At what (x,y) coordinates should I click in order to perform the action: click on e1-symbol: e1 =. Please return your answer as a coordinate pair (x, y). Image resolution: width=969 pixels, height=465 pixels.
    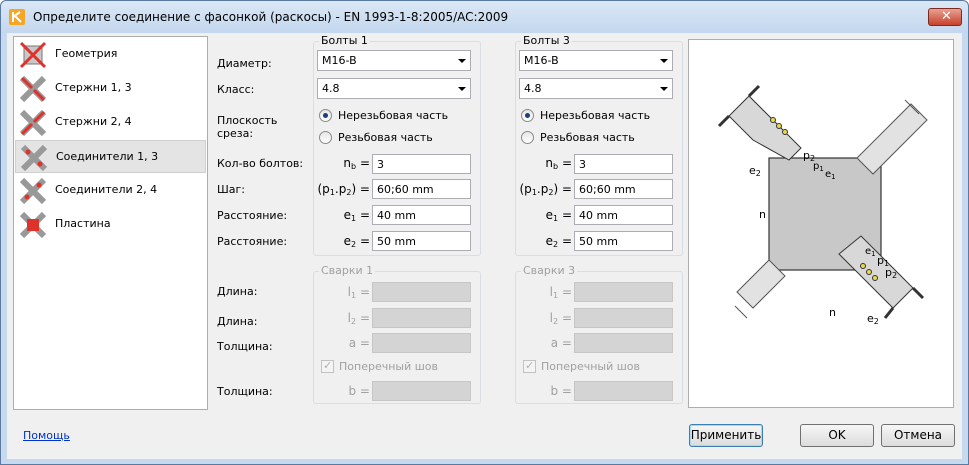
    Looking at the image, I should click on (555, 215).